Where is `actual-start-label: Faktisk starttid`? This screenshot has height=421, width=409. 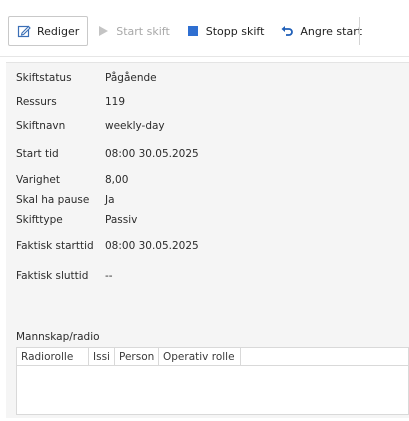 actual-start-label: Faktisk starttid is located at coordinates (55, 246).